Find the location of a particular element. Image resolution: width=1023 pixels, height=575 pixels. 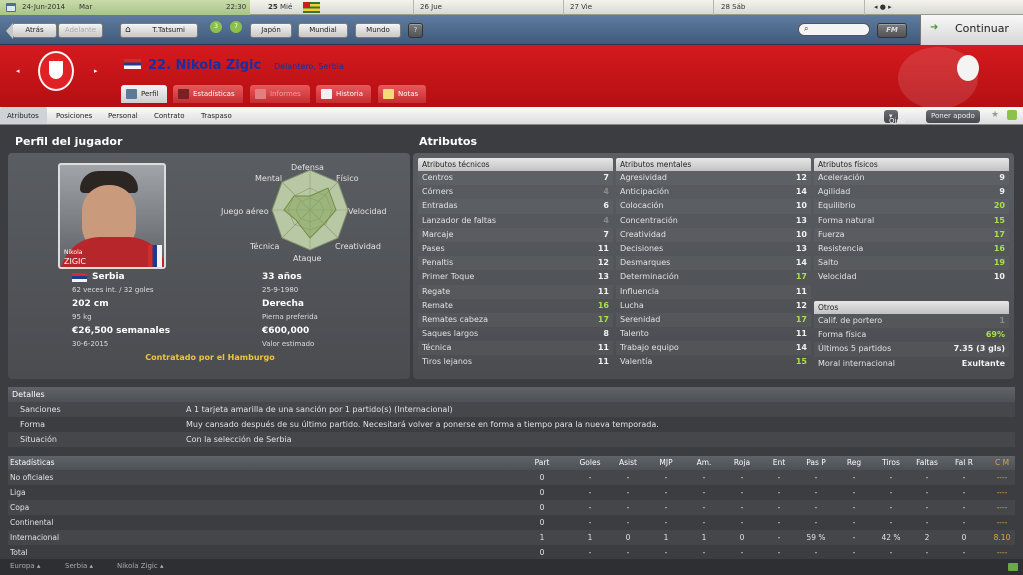

star-icon: ★ is located at coordinates (995, 115).